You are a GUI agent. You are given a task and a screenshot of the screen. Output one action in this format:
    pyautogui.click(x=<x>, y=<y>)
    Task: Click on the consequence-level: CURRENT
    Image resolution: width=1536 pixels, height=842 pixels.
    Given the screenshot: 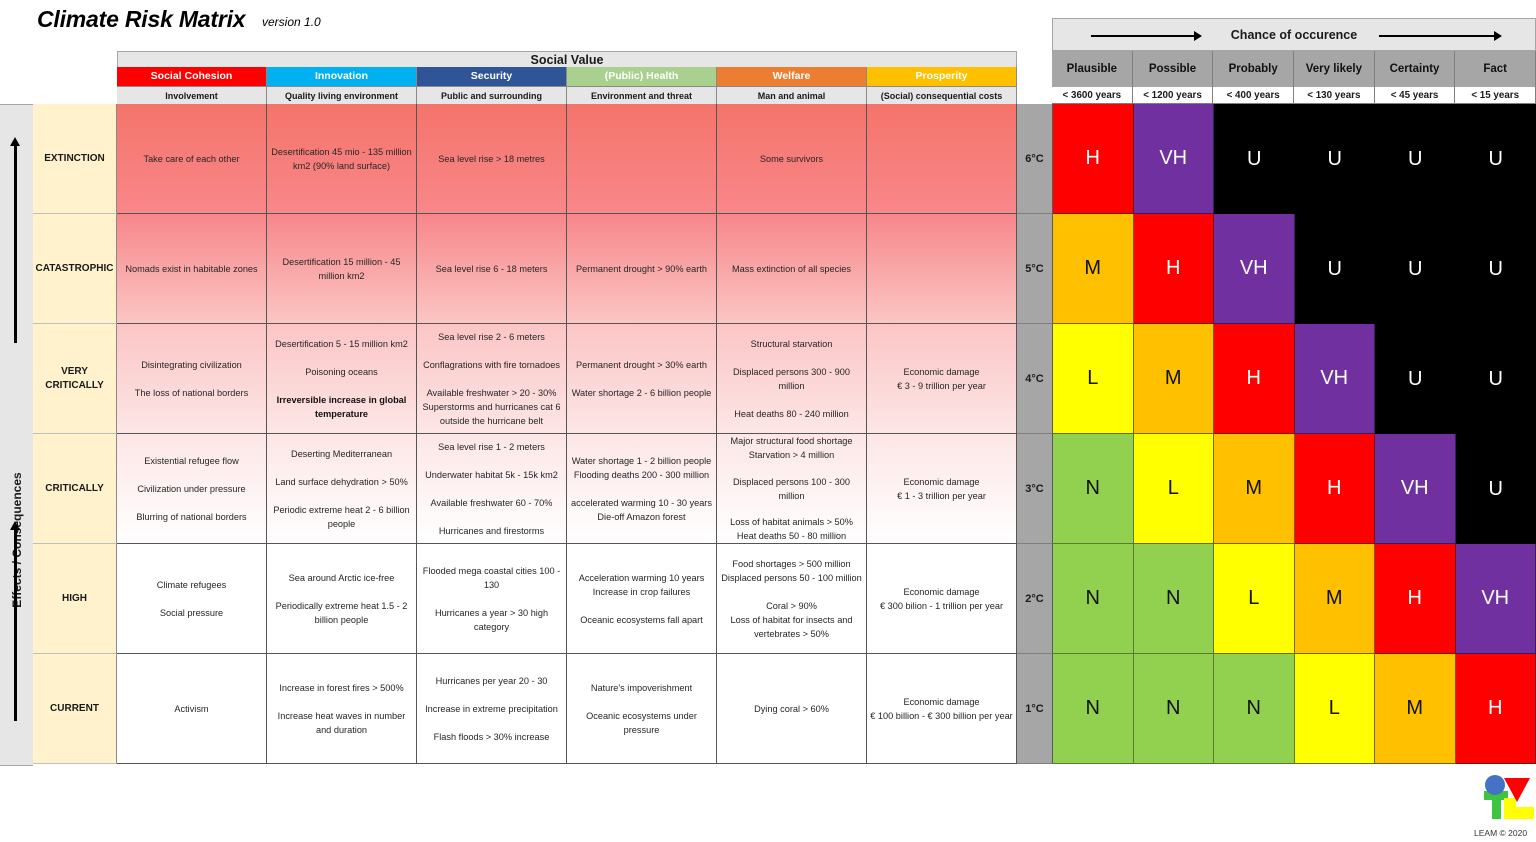 What is the action you would take?
    pyautogui.click(x=75, y=709)
    